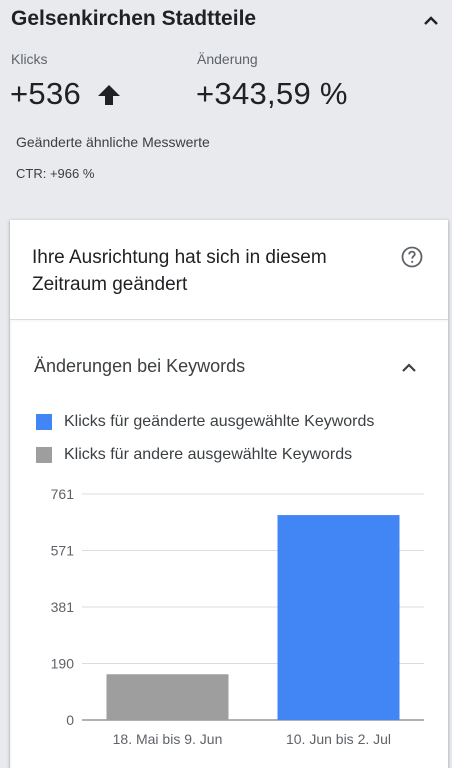 Image resolution: width=452 pixels, height=768 pixels. What do you see at coordinates (227, 59) in the screenshot?
I see `change-label: Änderung` at bounding box center [227, 59].